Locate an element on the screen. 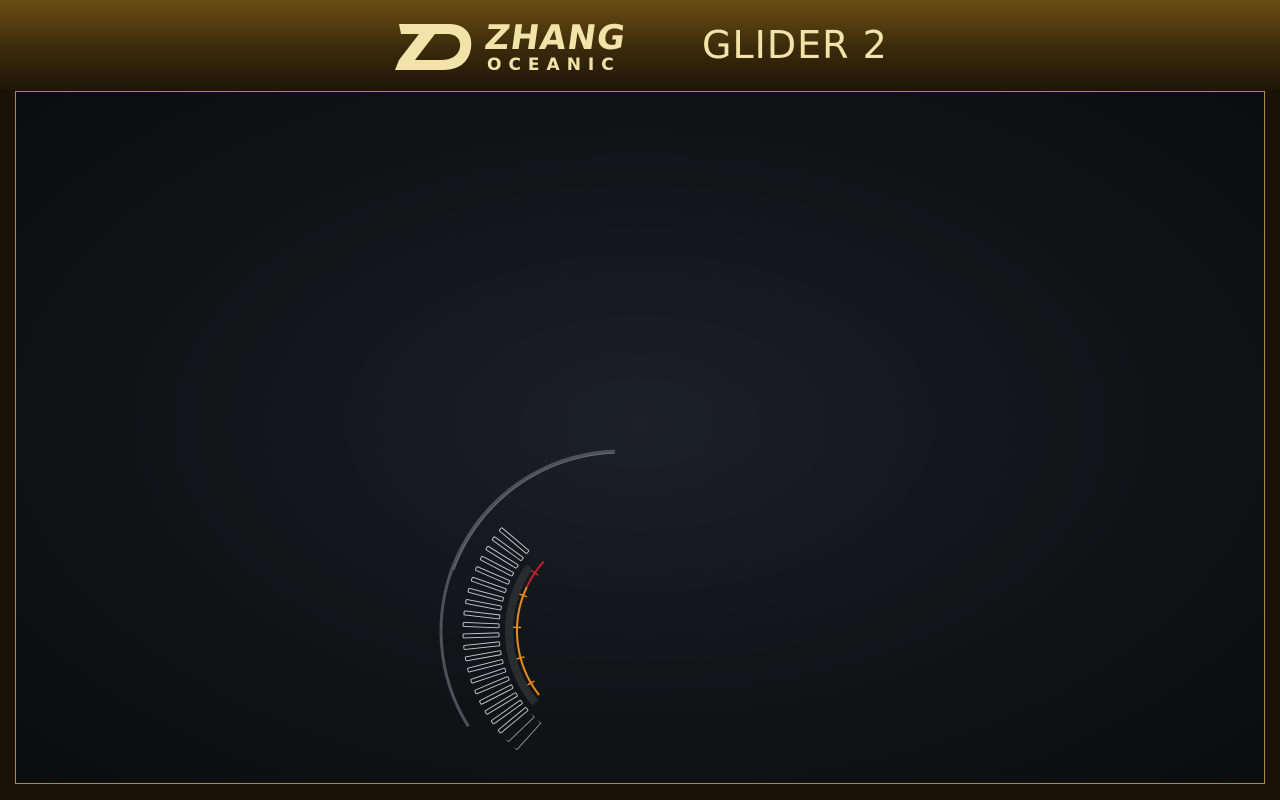  dial-outer-arc-highlight is located at coordinates (534, 511).